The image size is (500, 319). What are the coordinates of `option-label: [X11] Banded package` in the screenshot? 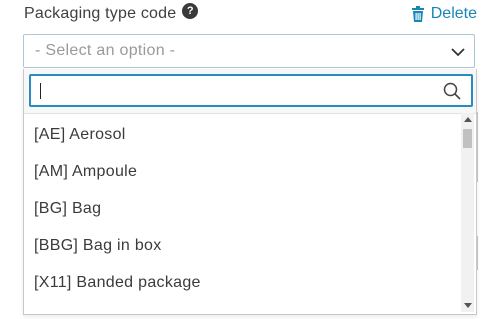 It's located at (117, 282).